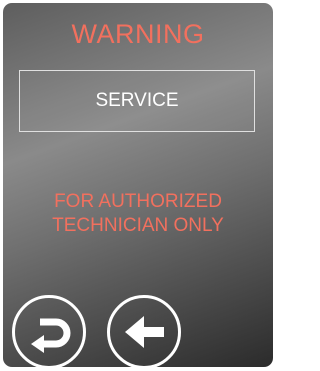  I want to click on arrow-left-icon, so click(144, 332).